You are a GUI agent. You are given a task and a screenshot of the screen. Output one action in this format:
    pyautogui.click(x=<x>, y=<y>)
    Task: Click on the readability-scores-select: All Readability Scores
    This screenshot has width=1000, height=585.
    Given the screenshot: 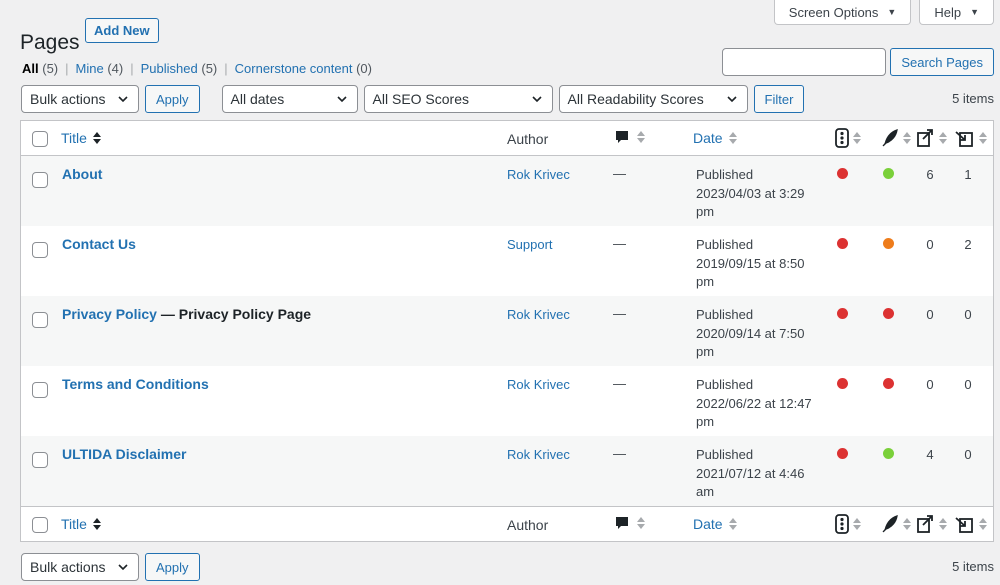 What is the action you would take?
    pyautogui.click(x=653, y=99)
    